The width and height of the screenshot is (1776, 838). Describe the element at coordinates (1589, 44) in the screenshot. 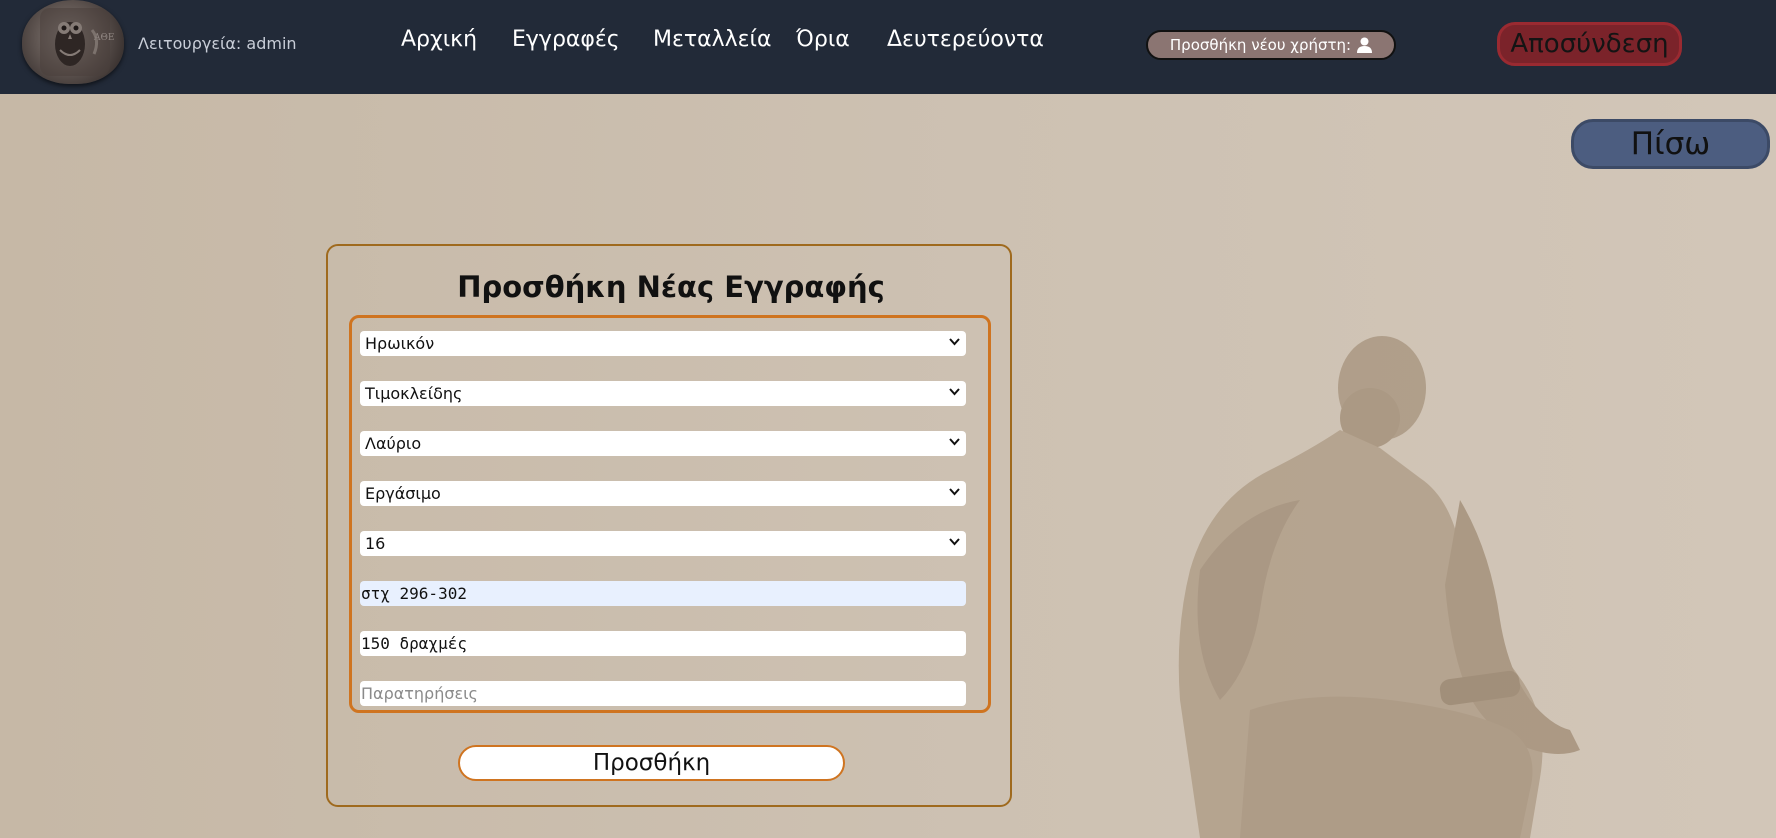

I see `logout-button: Αποσύνδεση` at that location.